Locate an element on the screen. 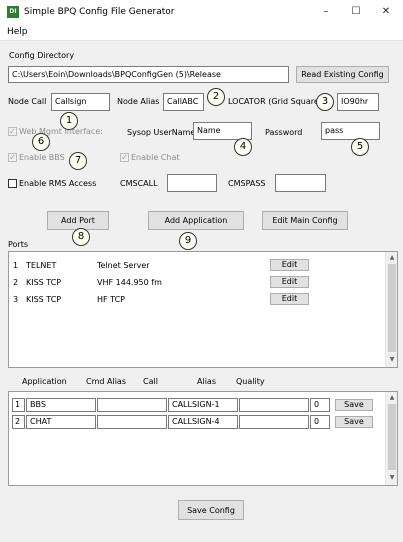 The width and height of the screenshot is (403, 542). window-title: Simple BPQ Config File Generator is located at coordinates (99, 12).